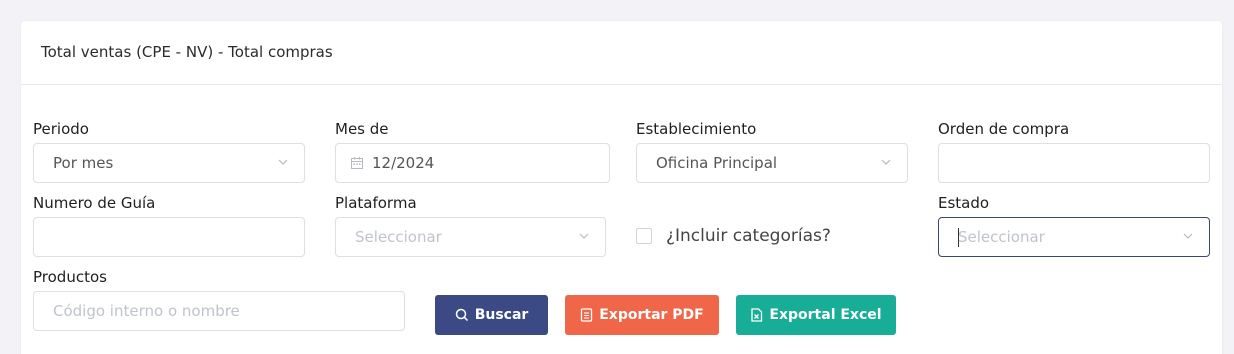 Image resolution: width=1234 pixels, height=354 pixels. I want to click on mes-de-datepicker: 12/2024, so click(472, 163).